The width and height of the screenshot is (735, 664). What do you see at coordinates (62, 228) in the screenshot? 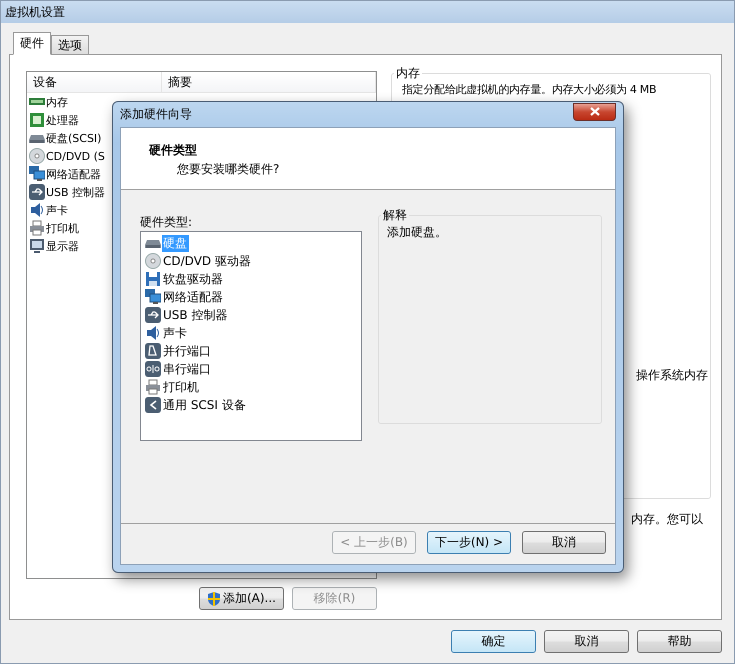
I see `device-name: 打印机` at bounding box center [62, 228].